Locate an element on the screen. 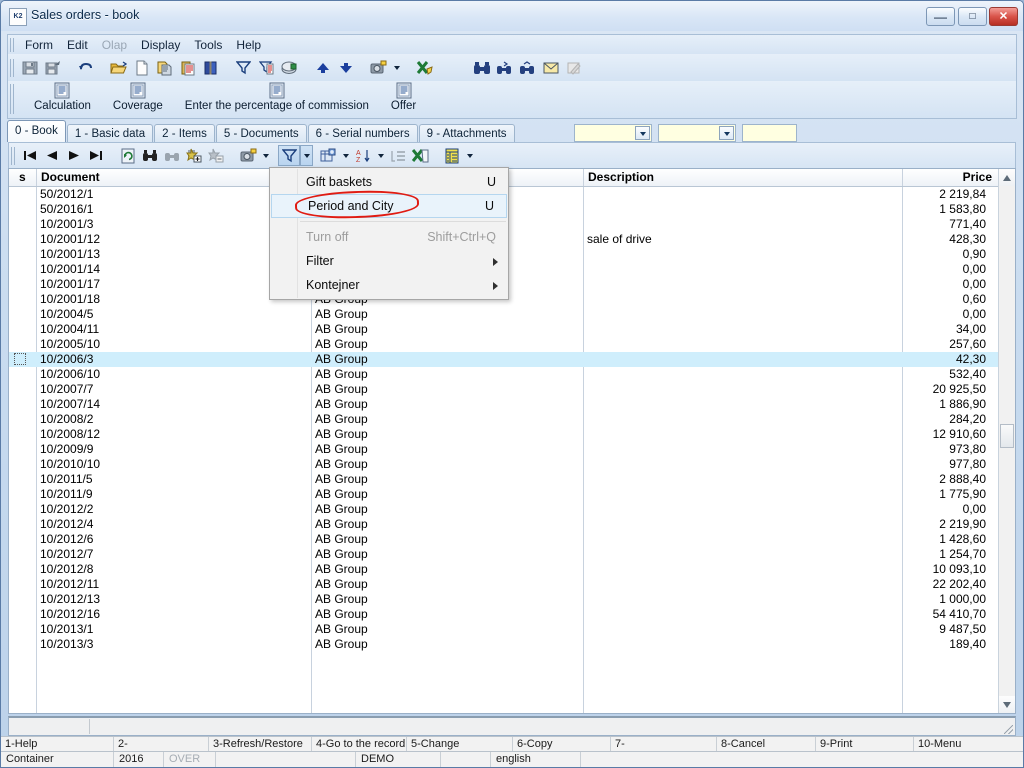 Image resolution: width=1024 pixels, height=768 pixels. function-key-10: 10-Menu is located at coordinates (969, 744).